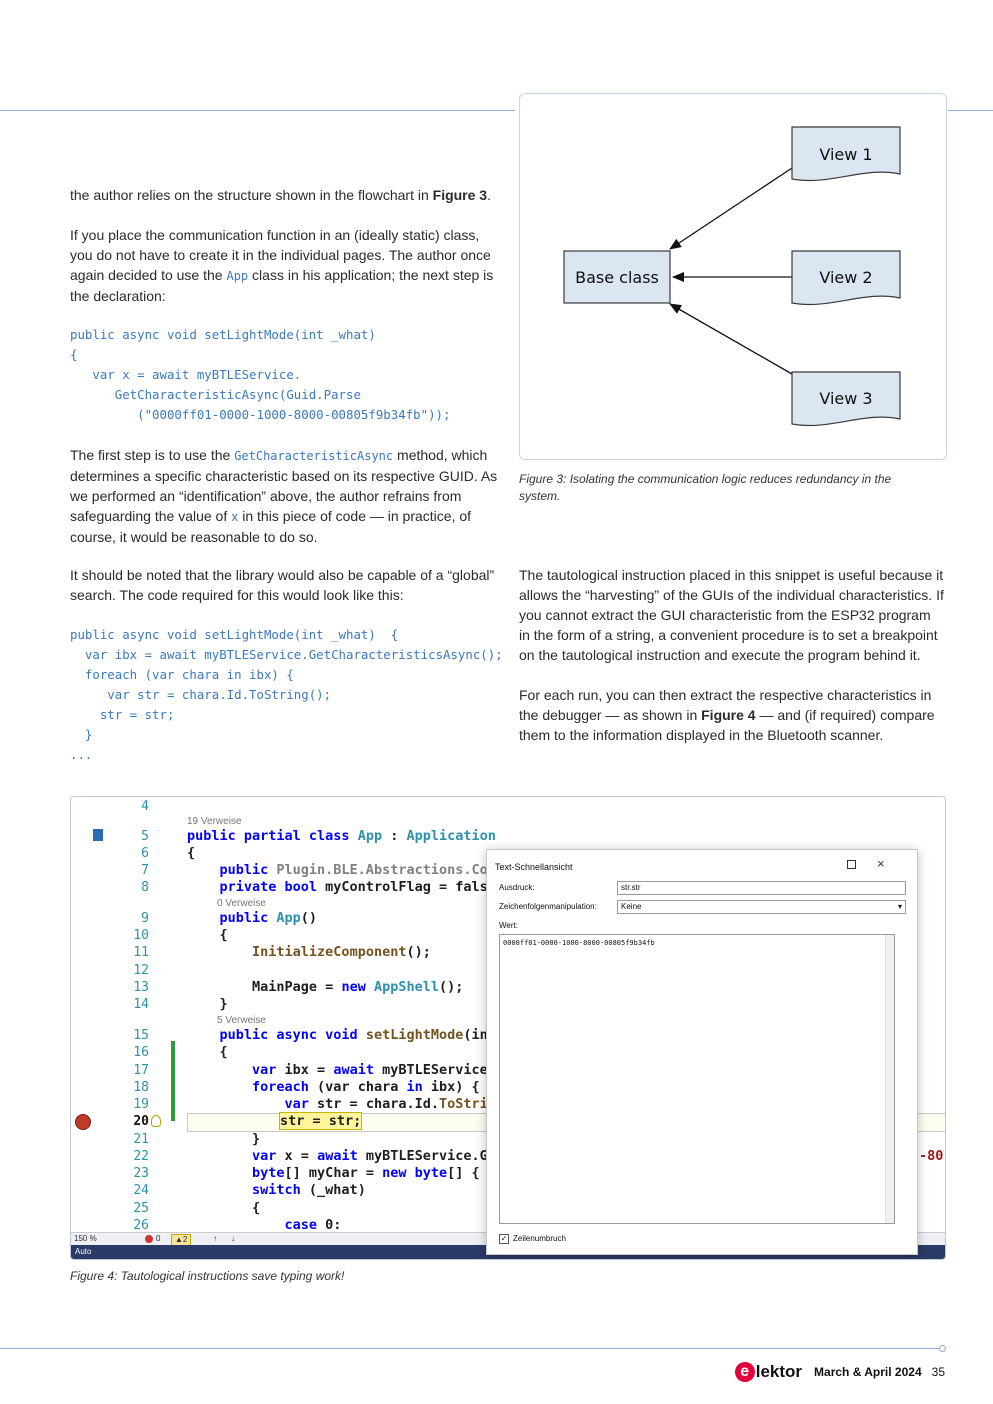 This screenshot has height=1404, width=993. Describe the element at coordinates (451, 987) in the screenshot. I see `tok: ();` at that location.